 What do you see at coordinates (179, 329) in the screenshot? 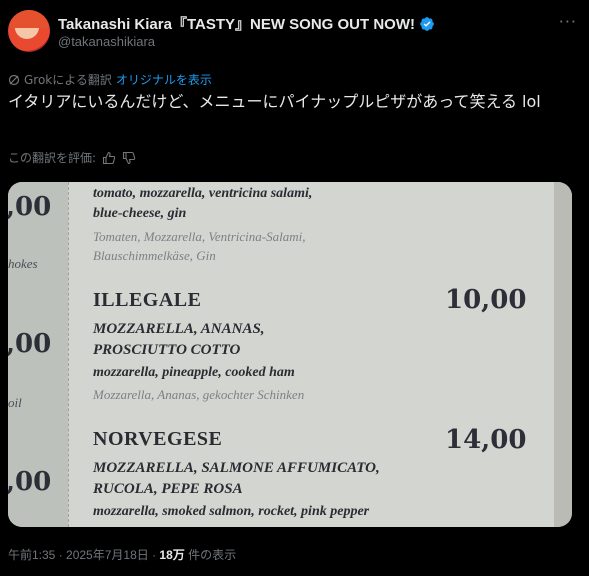
I see `menu-item-ingredients: MOZZARELLA, ANANAS,` at bounding box center [179, 329].